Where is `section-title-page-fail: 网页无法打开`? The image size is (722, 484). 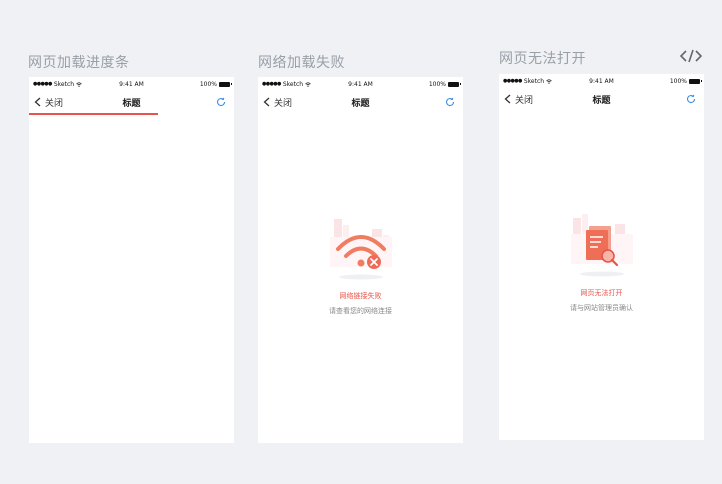 section-title-page-fail: 网页无法打开 is located at coordinates (542, 59).